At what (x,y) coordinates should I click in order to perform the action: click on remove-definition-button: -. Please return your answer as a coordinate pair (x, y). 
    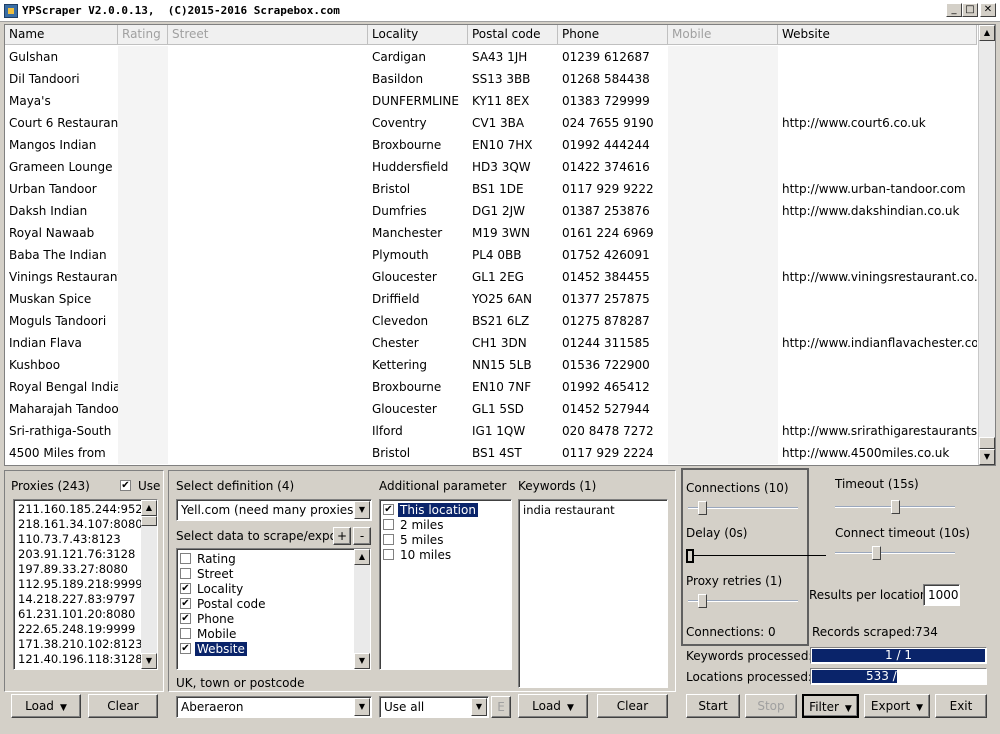
    Looking at the image, I should click on (362, 536).